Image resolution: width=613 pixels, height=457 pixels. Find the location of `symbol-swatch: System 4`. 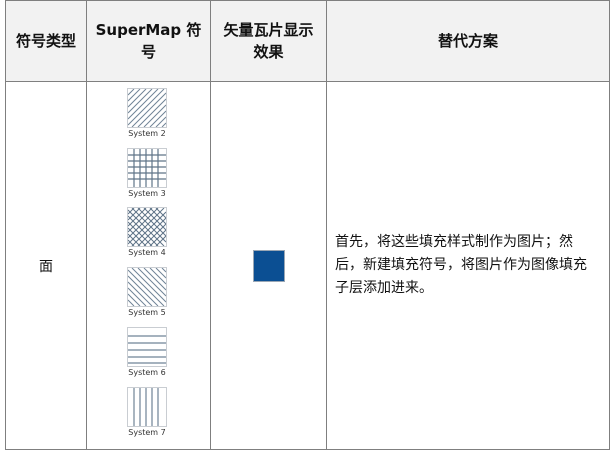

symbol-swatch: System 4 is located at coordinates (147, 232).